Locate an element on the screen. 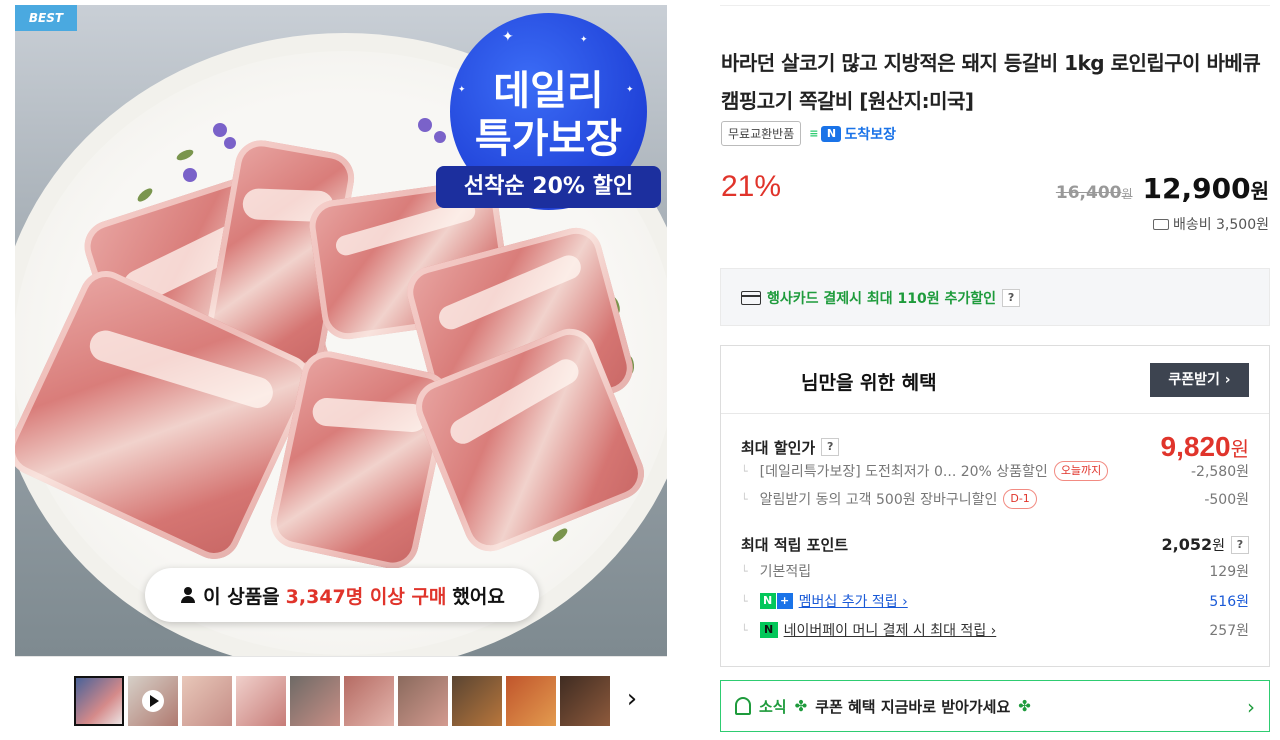 The image size is (1280, 740). naver-n-icon: N is located at coordinates (831, 133).